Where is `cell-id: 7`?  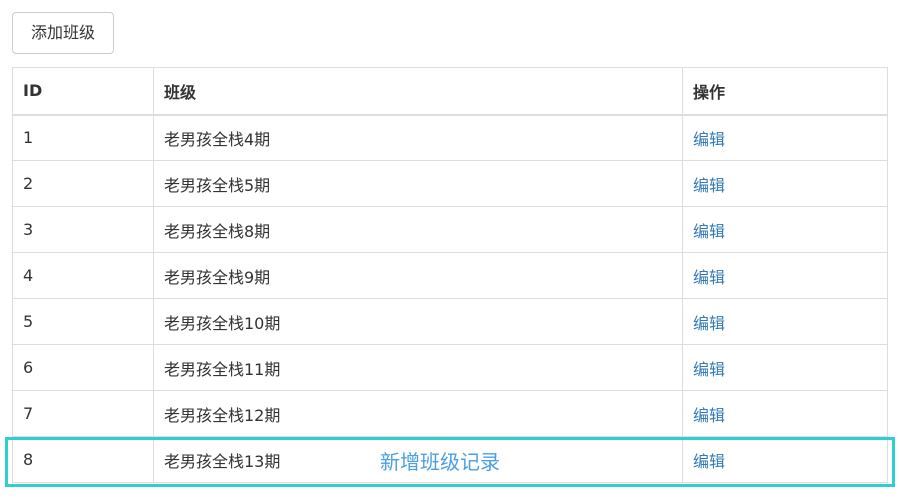 cell-id: 7 is located at coordinates (83, 413).